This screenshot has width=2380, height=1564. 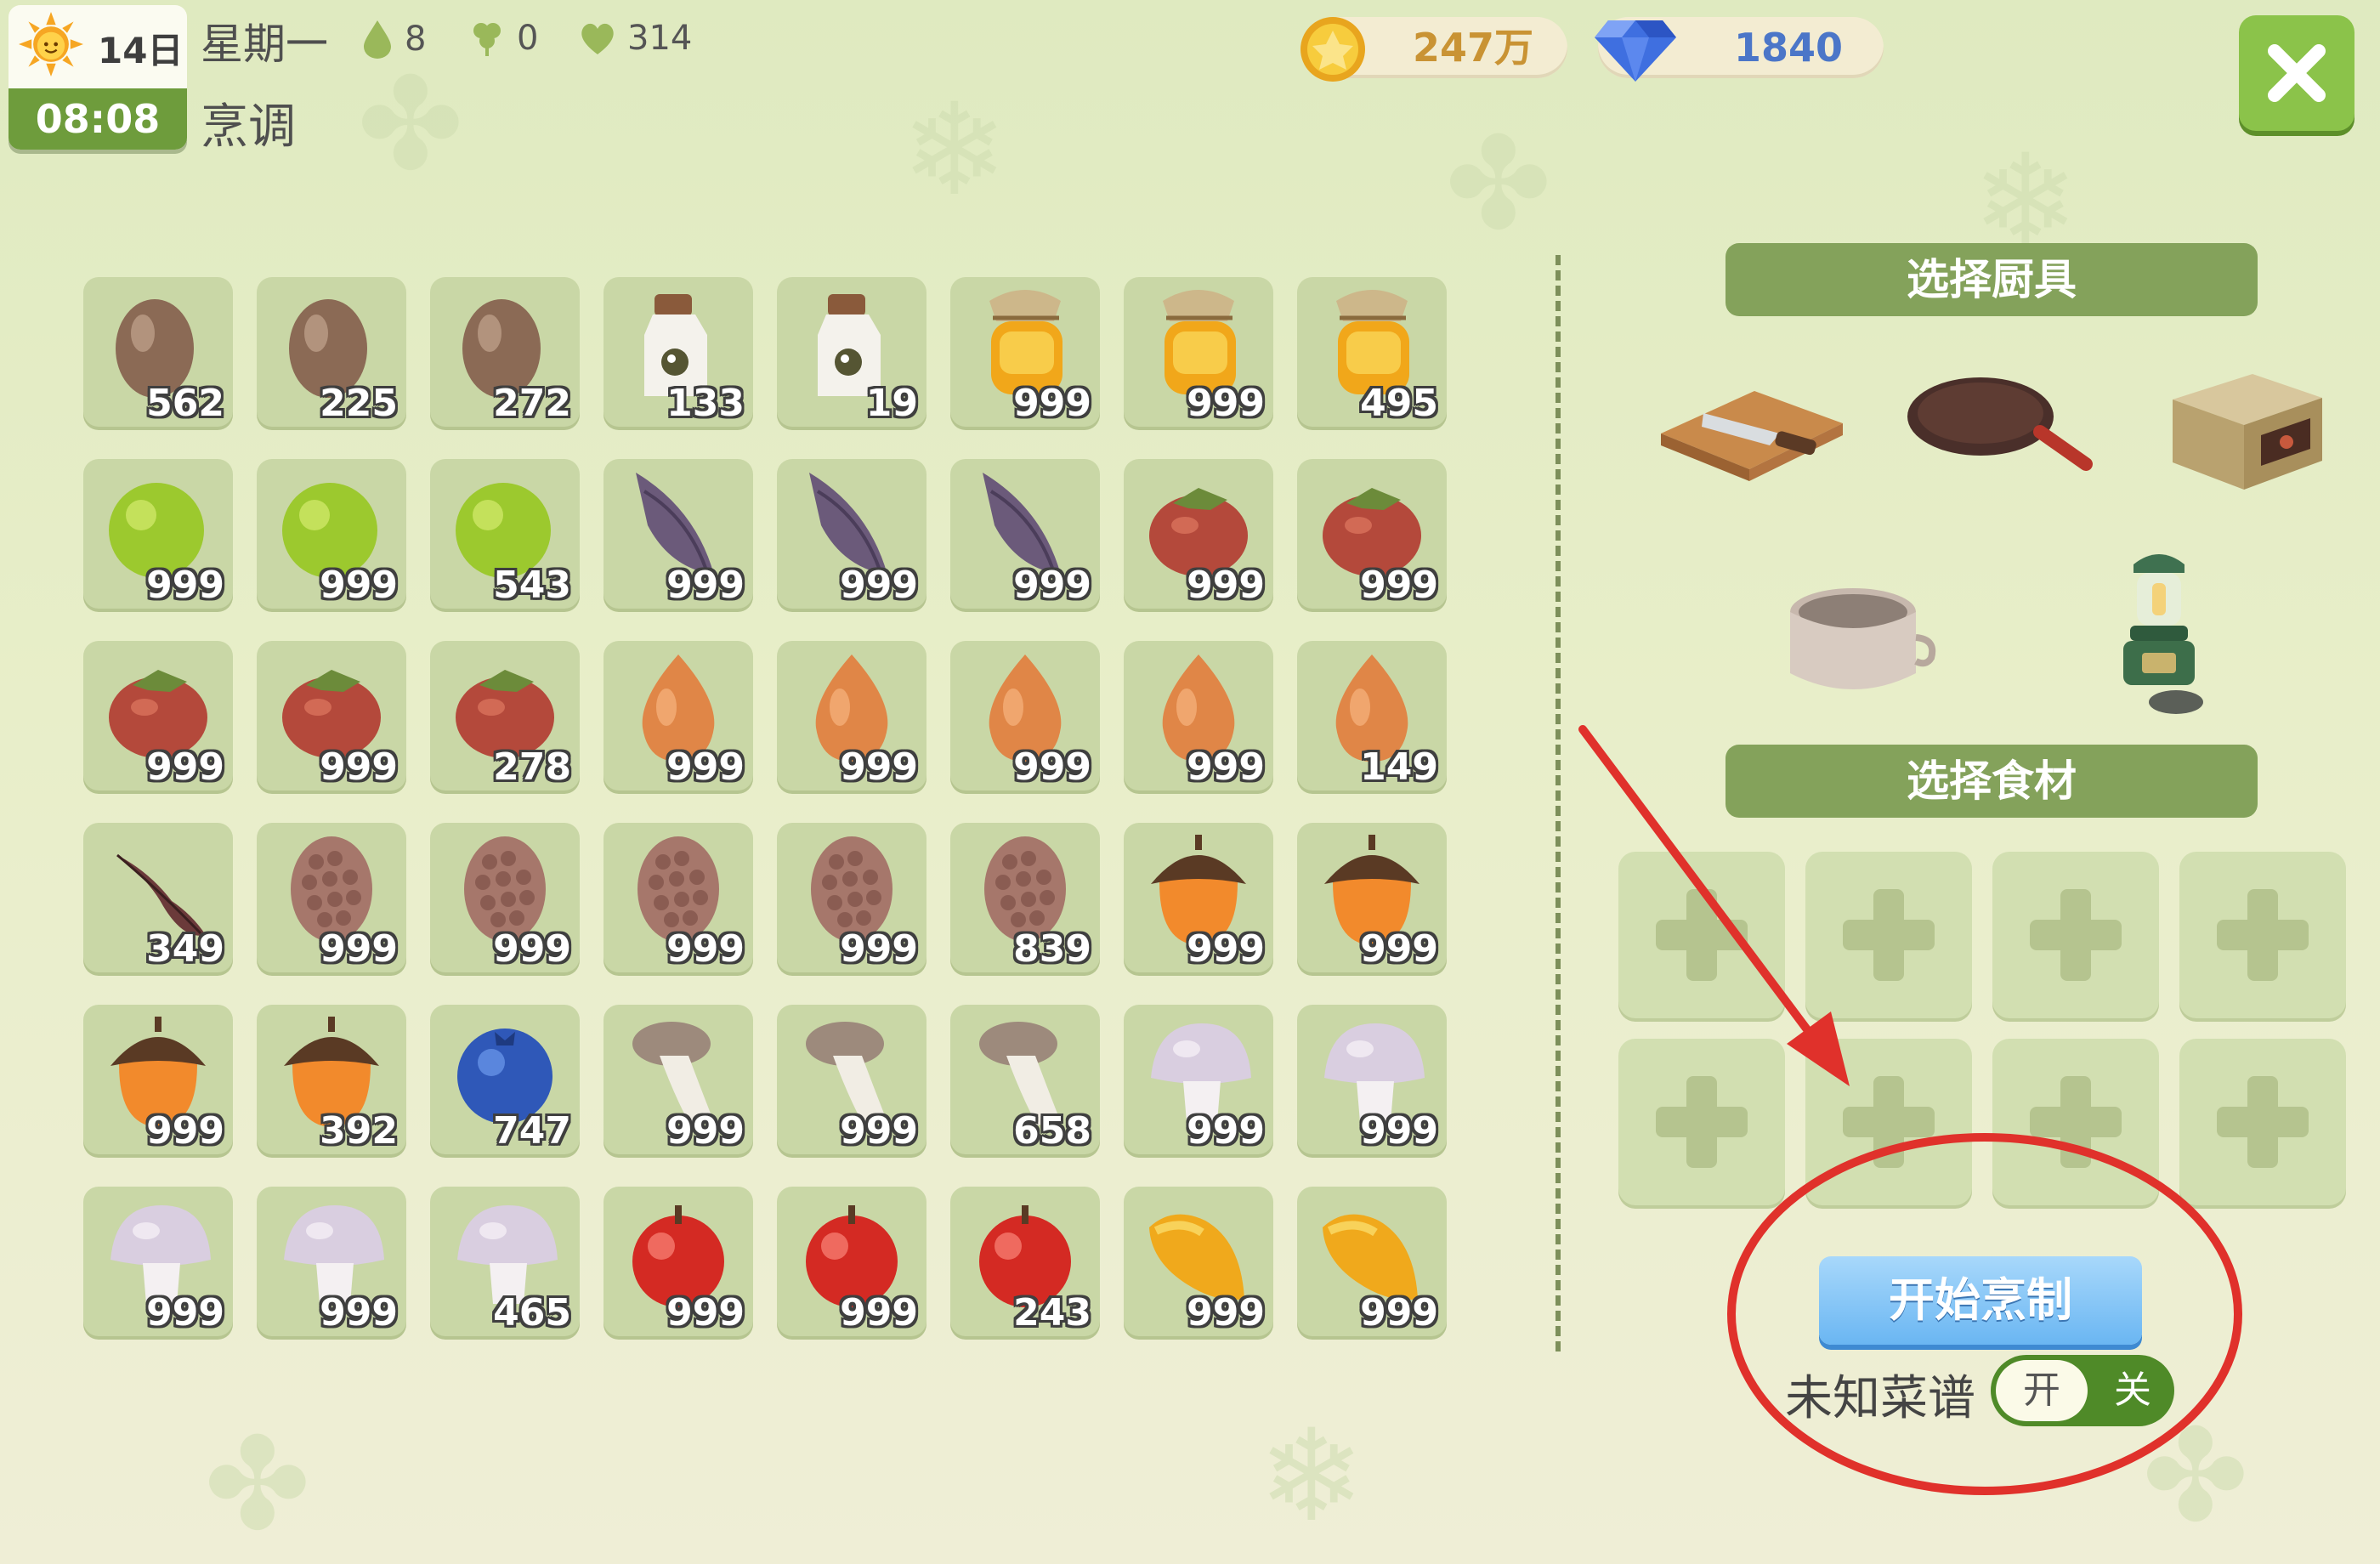 What do you see at coordinates (1992, 279) in the screenshot?
I see `select-cookware-header: 选择厨具` at bounding box center [1992, 279].